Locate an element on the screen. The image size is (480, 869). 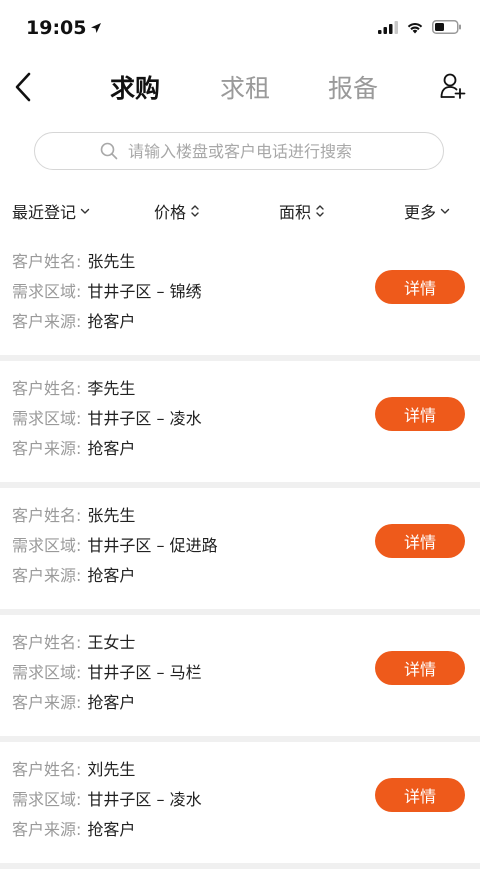
search-box is located at coordinates (239, 151).